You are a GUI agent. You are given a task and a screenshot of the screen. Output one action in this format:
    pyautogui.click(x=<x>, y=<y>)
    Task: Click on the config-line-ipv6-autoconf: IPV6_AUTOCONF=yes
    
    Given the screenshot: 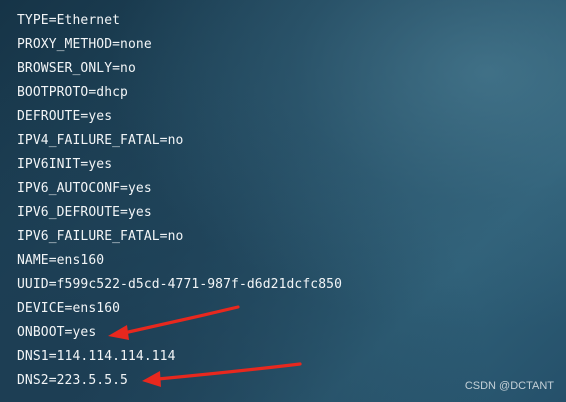 What is the action you would take?
    pyautogui.click(x=84, y=188)
    